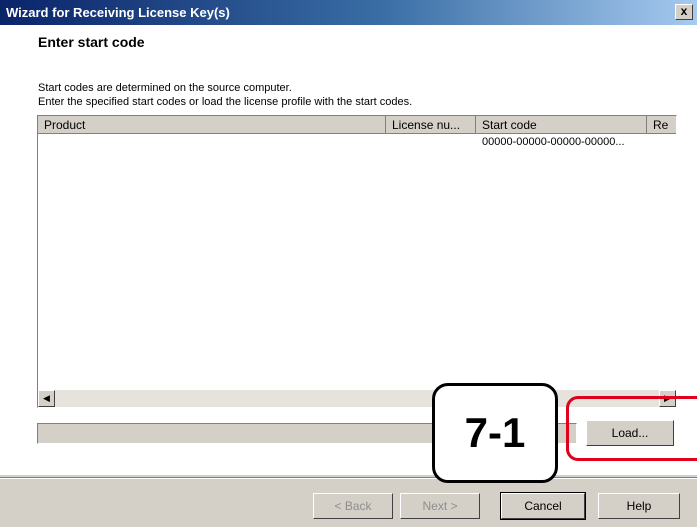 This screenshot has width=697, height=527. What do you see at coordinates (684, 12) in the screenshot?
I see `close-icon: x` at bounding box center [684, 12].